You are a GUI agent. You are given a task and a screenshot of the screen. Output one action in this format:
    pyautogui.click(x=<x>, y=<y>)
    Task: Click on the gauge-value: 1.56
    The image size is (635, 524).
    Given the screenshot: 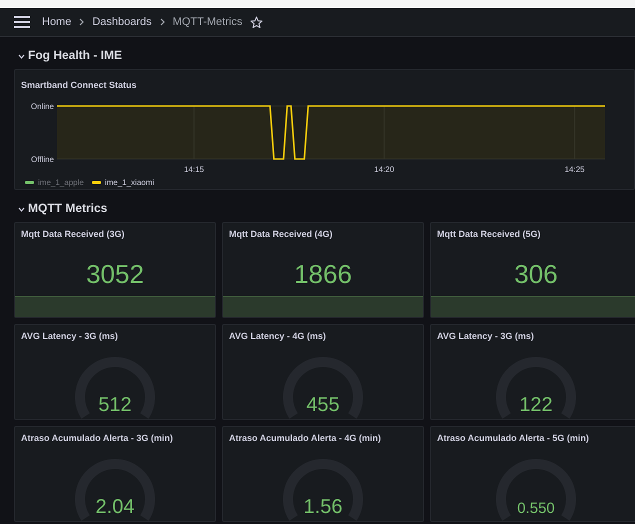 What is the action you would take?
    pyautogui.click(x=323, y=507)
    